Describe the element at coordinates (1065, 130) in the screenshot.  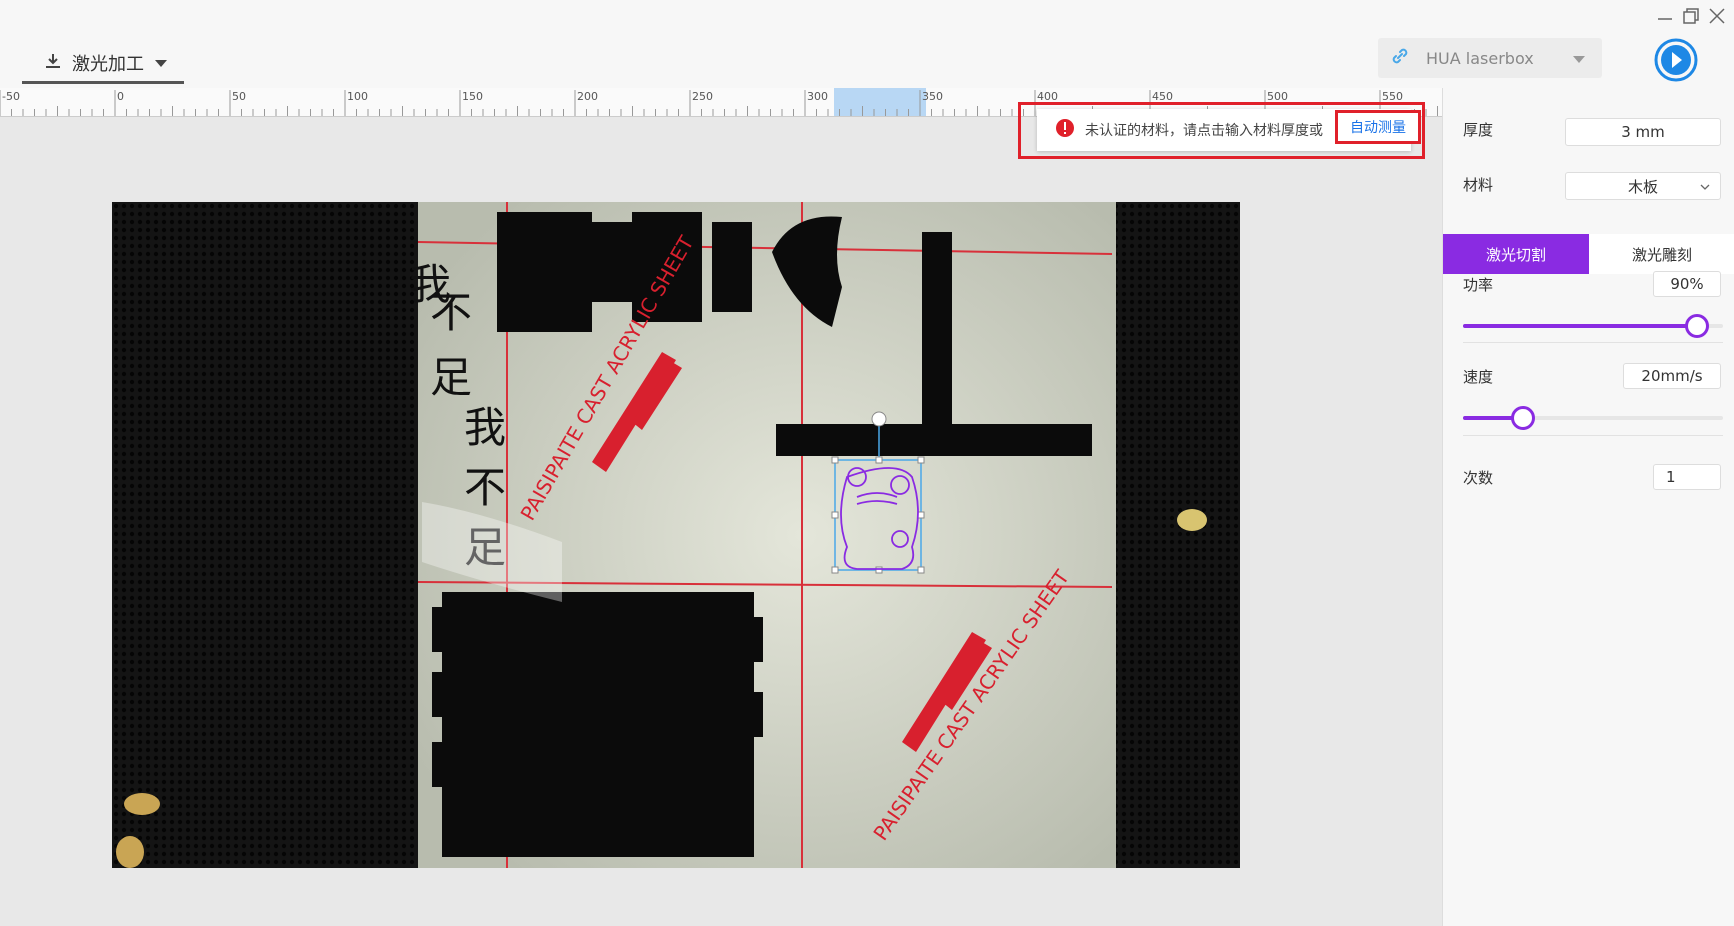
I see `error-icon` at that location.